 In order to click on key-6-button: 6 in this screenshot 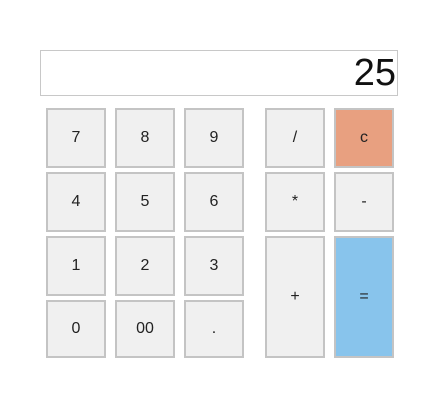, I will do `click(214, 202)`.